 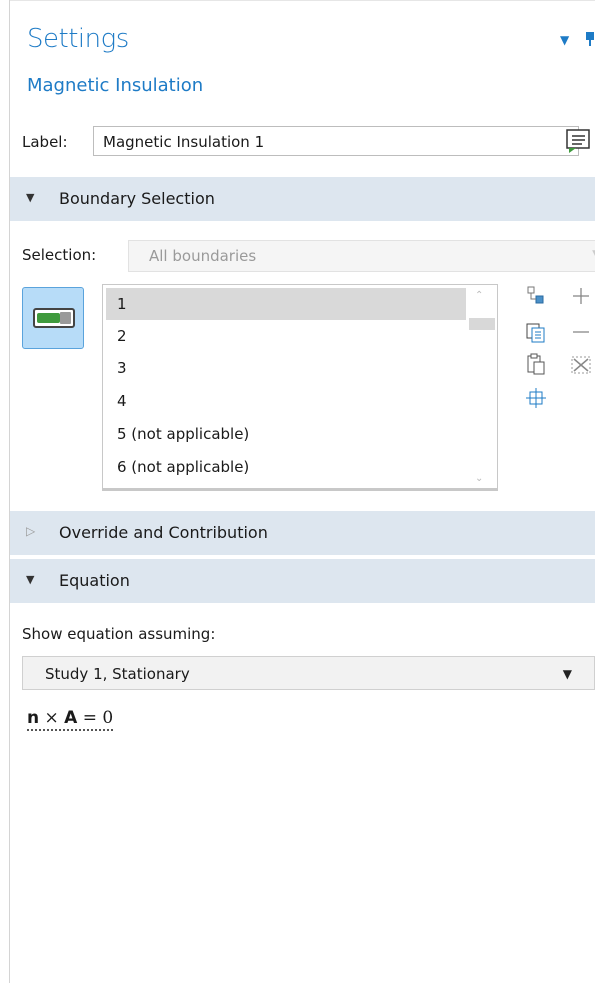 I want to click on panel-left-border, so click(x=9, y=491).